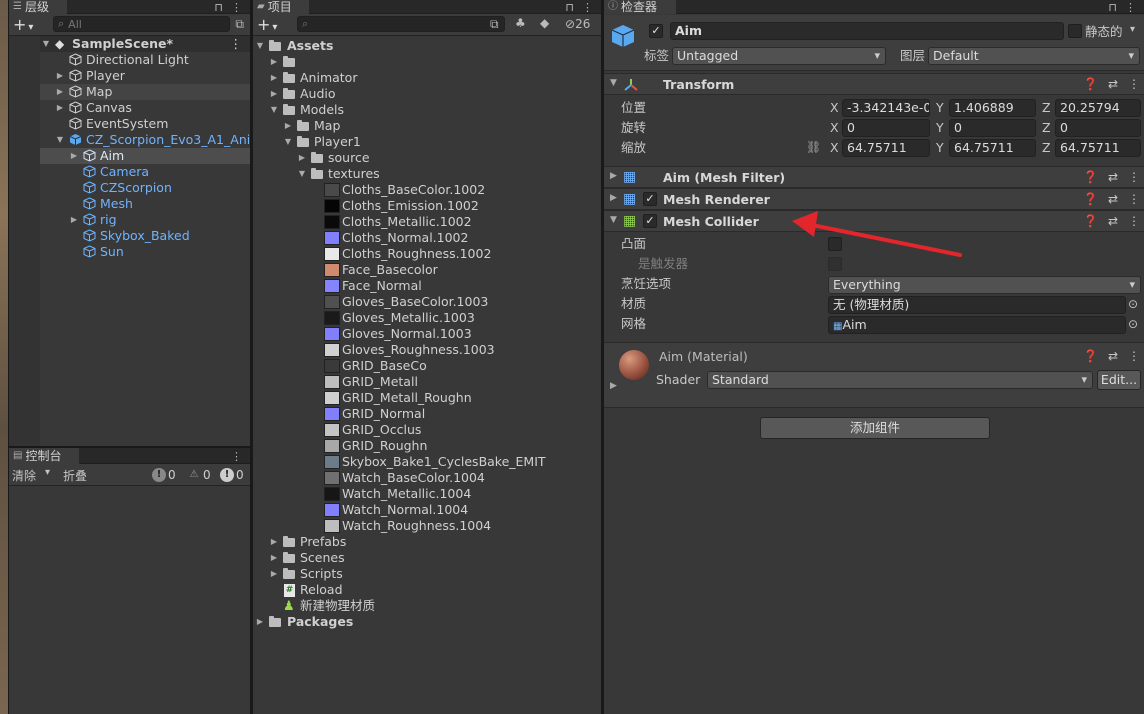 This screenshot has height=714, width=1144. Describe the element at coordinates (427, 622) in the screenshot. I see `folder-packages: ▶ Packages` at that location.